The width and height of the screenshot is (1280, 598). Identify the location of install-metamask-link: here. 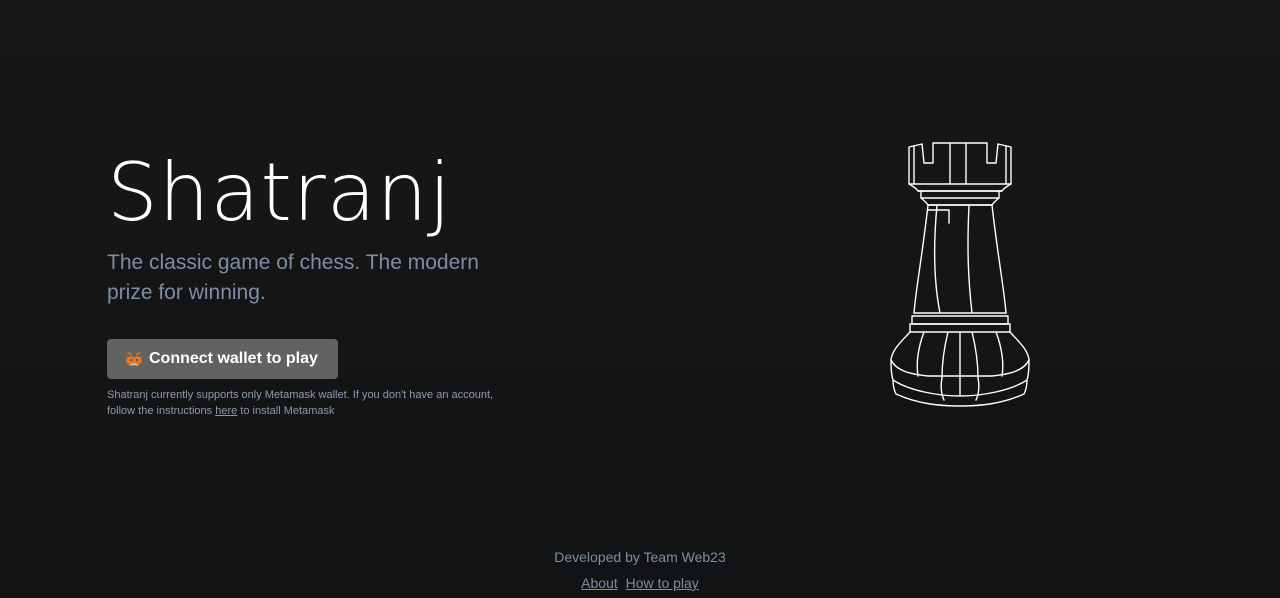
(226, 411).